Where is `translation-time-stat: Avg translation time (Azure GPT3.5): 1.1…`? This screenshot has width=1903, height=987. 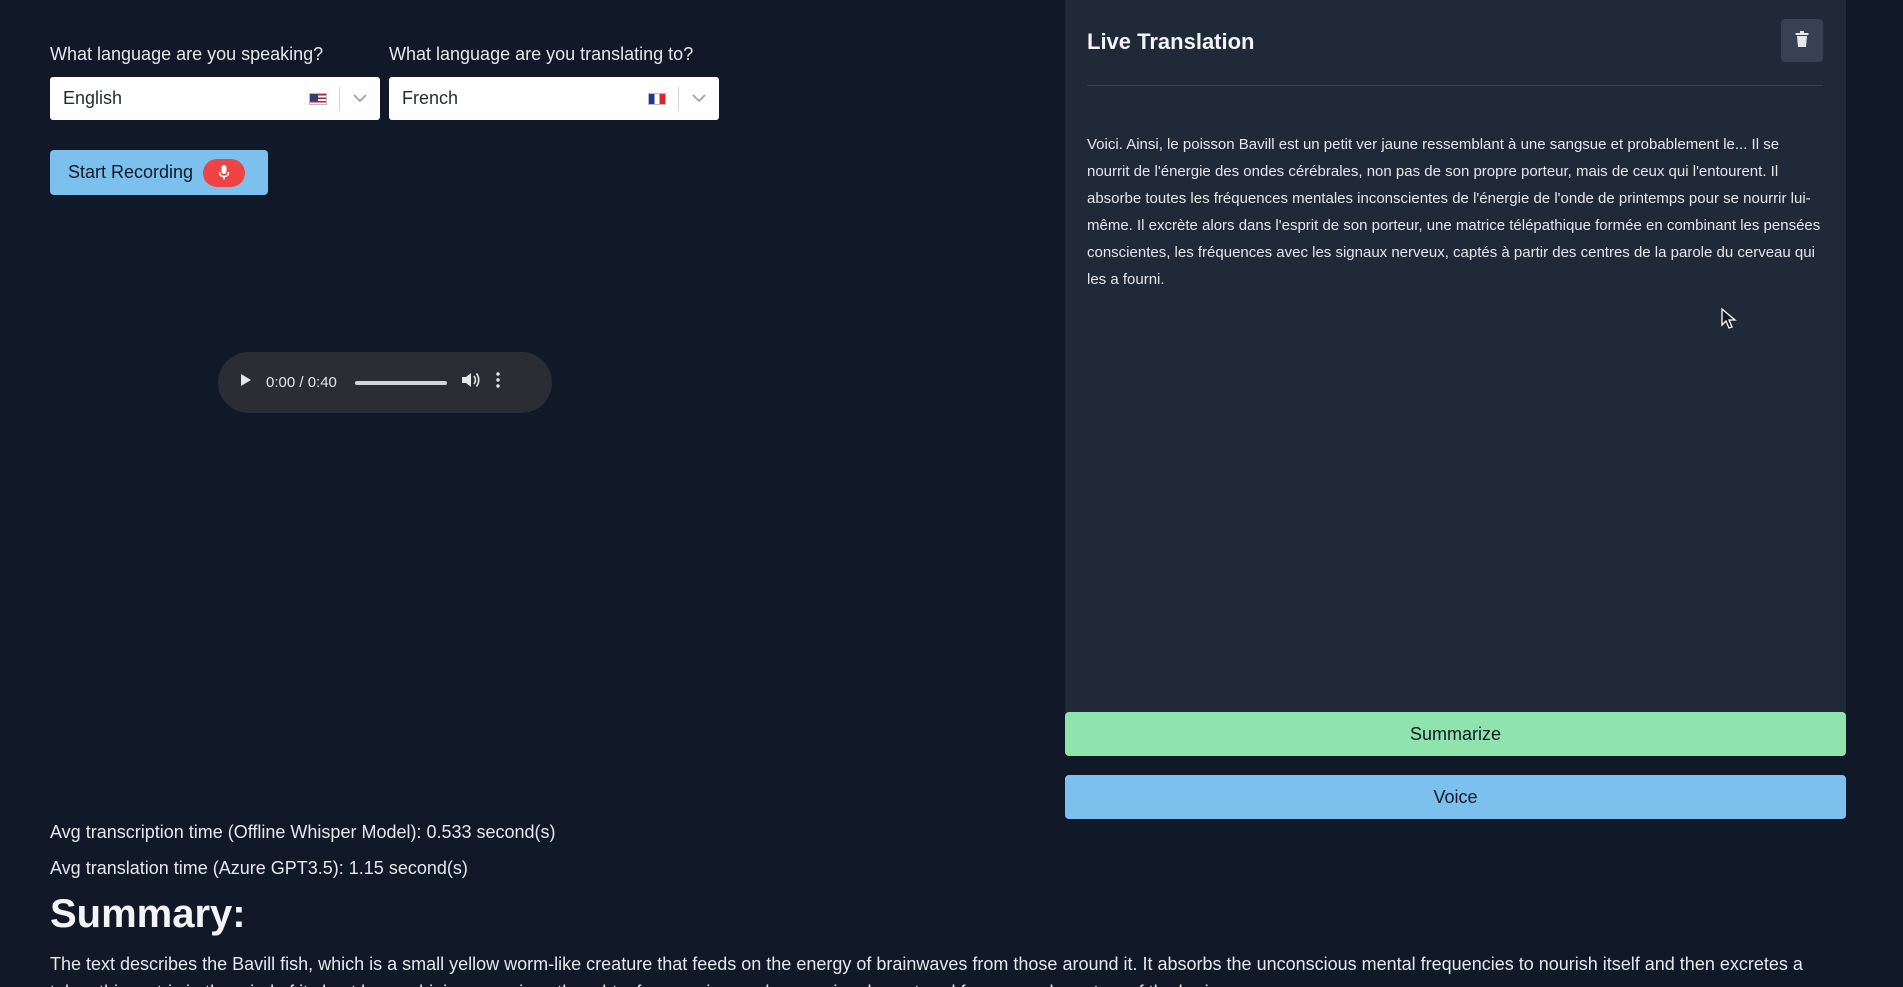 translation-time-stat: Avg translation time (Azure GPT3.5): 1.1… is located at coordinates (259, 868).